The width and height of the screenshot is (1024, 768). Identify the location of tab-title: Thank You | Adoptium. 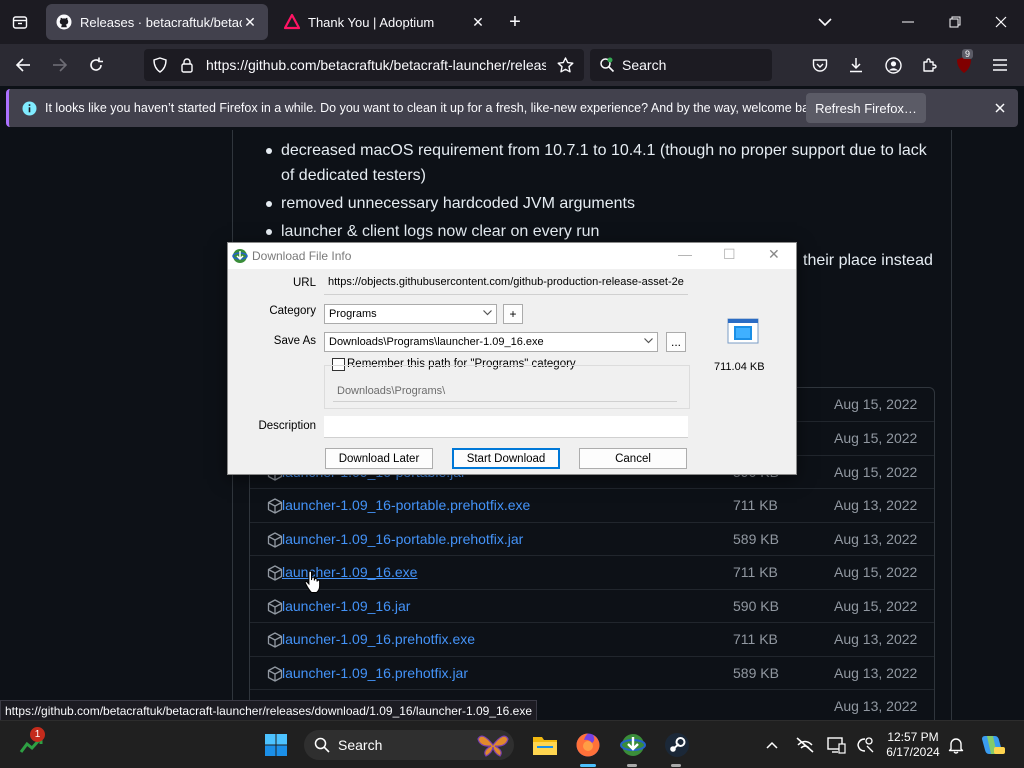
(371, 22).